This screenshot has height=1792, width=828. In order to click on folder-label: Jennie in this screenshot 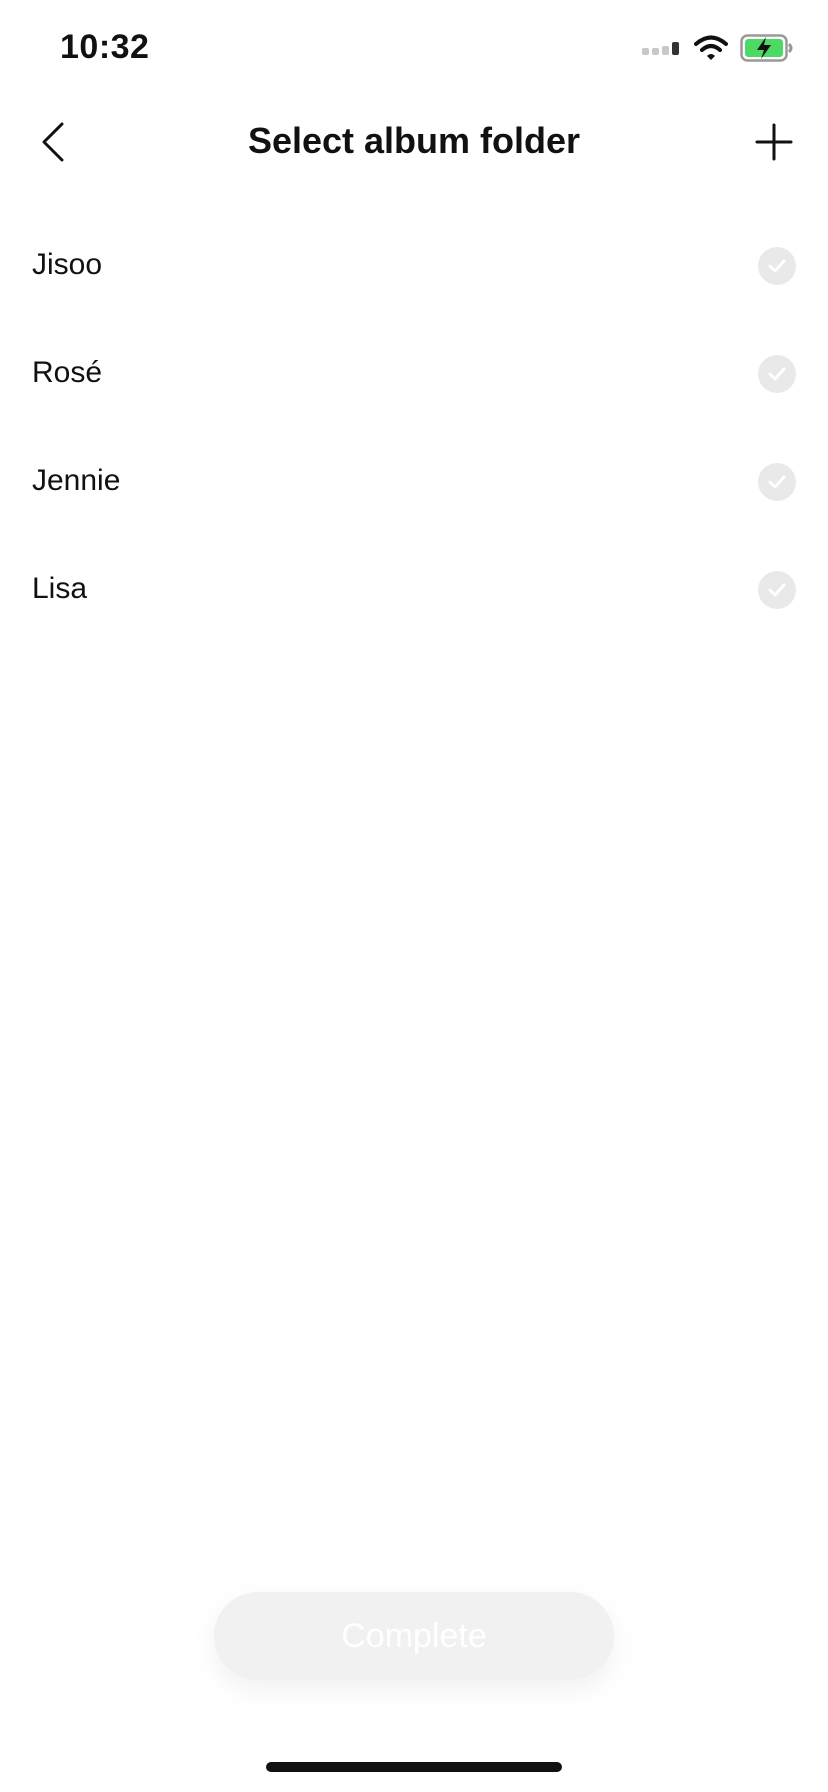, I will do `click(76, 480)`.